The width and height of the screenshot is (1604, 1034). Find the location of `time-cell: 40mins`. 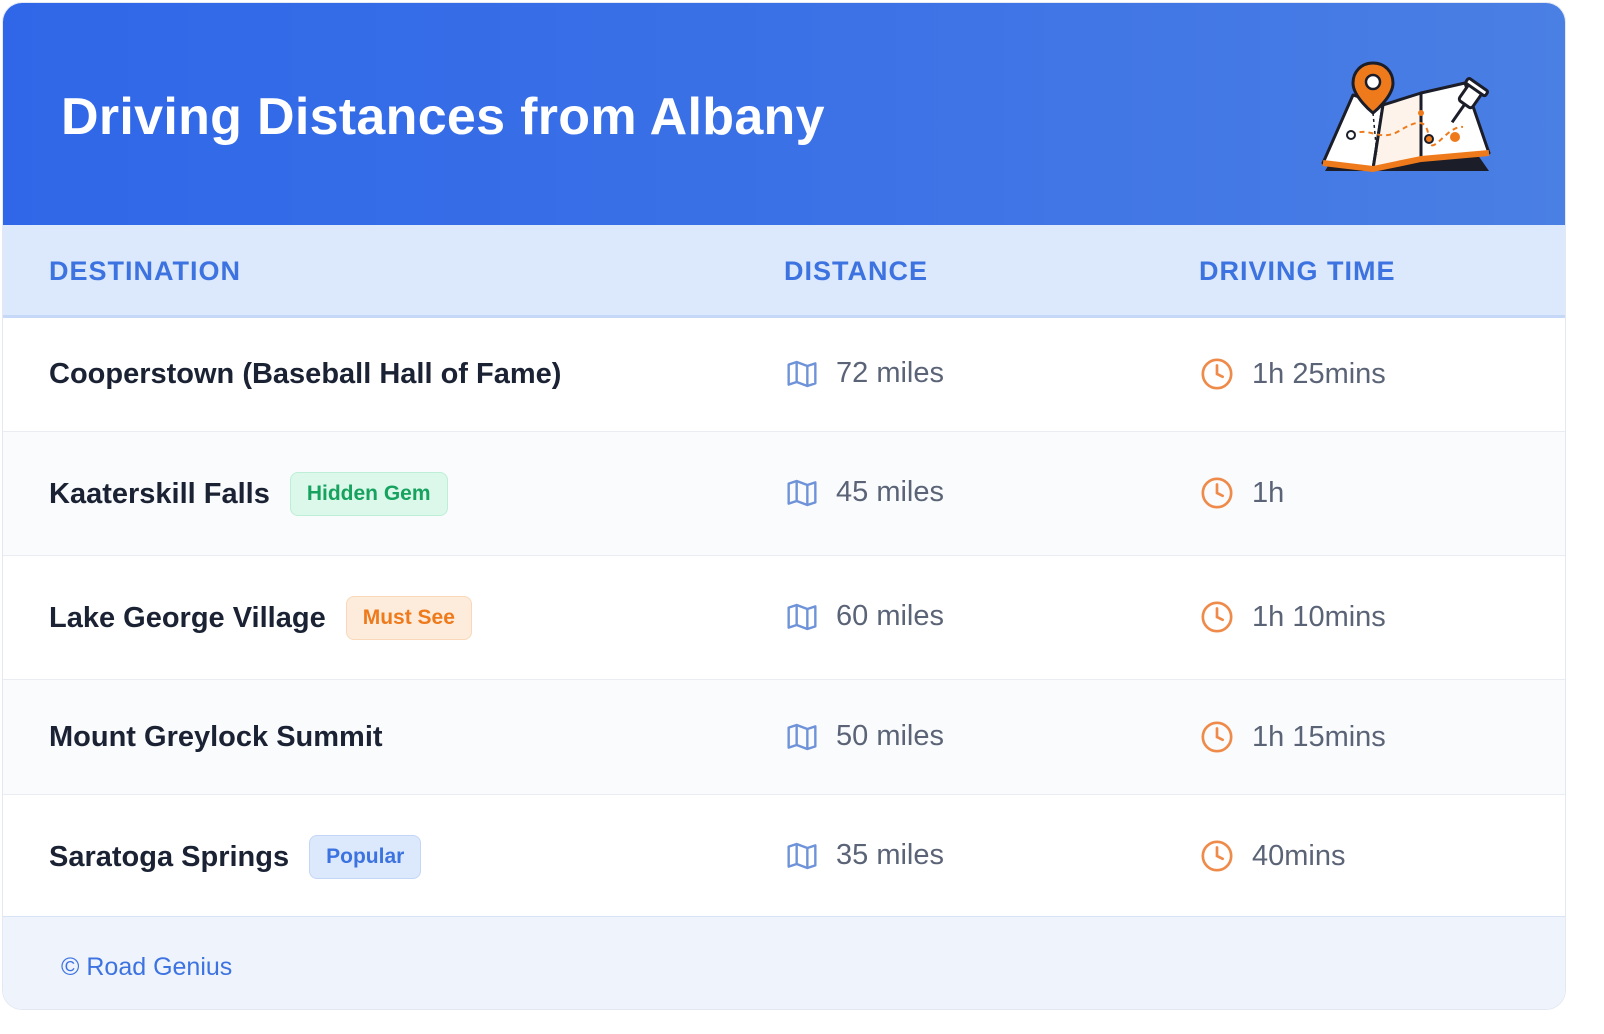

time-cell: 40mins is located at coordinates (1273, 856).